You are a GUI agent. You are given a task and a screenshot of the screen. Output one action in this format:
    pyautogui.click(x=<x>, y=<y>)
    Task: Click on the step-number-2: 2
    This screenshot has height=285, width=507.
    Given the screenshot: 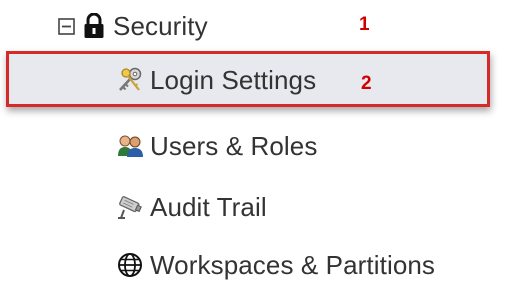 What is the action you would take?
    pyautogui.click(x=366, y=83)
    